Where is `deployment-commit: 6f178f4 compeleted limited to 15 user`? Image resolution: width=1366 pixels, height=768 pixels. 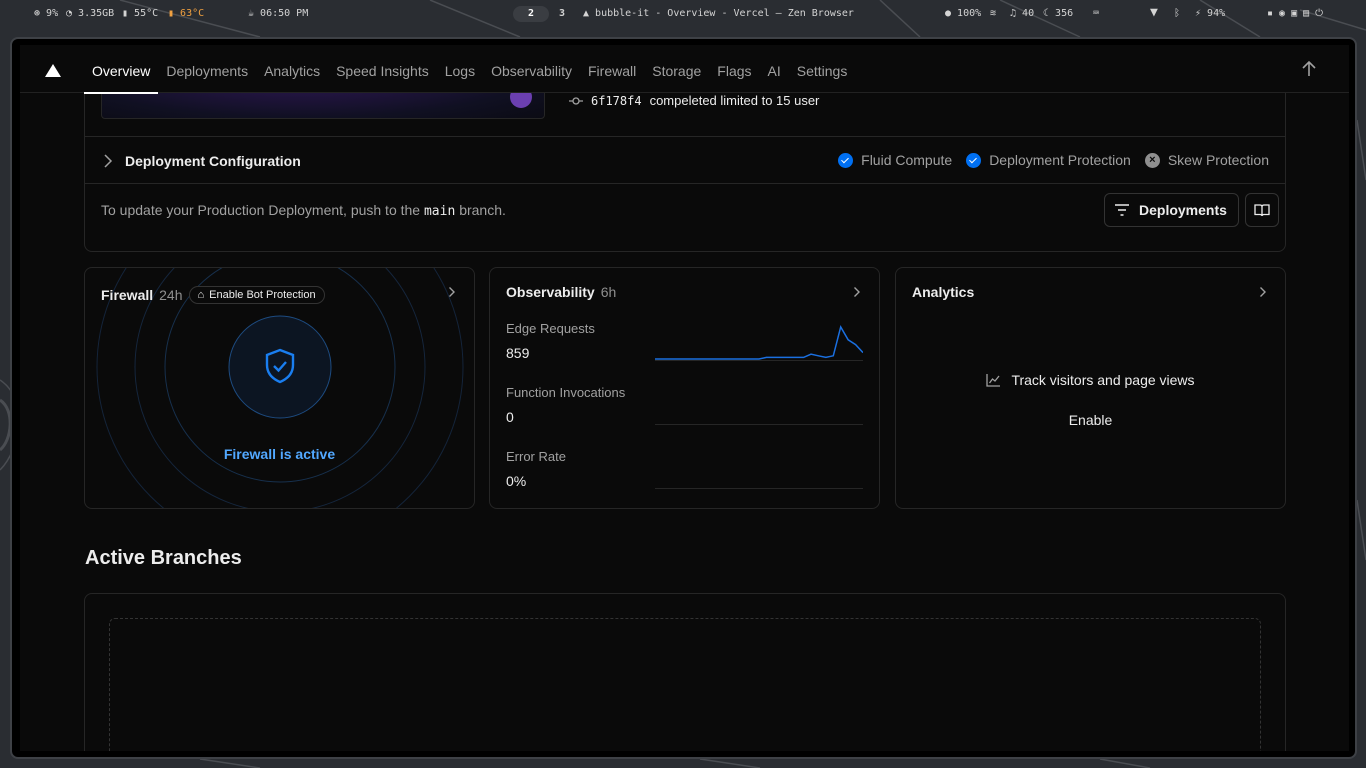 deployment-commit: 6f178f4 compeleted limited to 15 user is located at coordinates (694, 100).